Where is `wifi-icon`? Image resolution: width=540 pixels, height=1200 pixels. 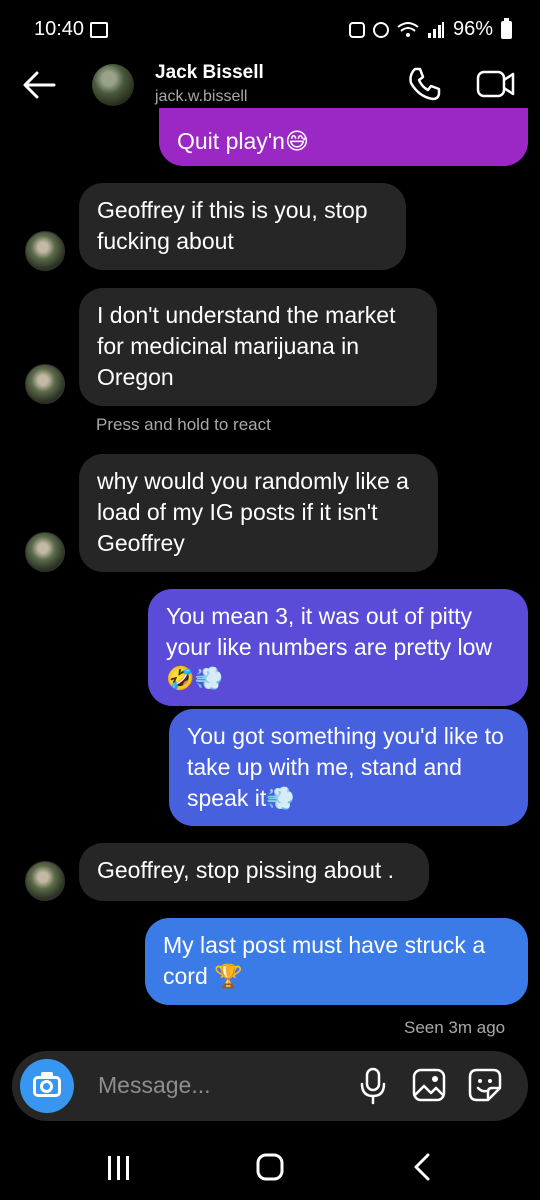
wifi-icon is located at coordinates (408, 29).